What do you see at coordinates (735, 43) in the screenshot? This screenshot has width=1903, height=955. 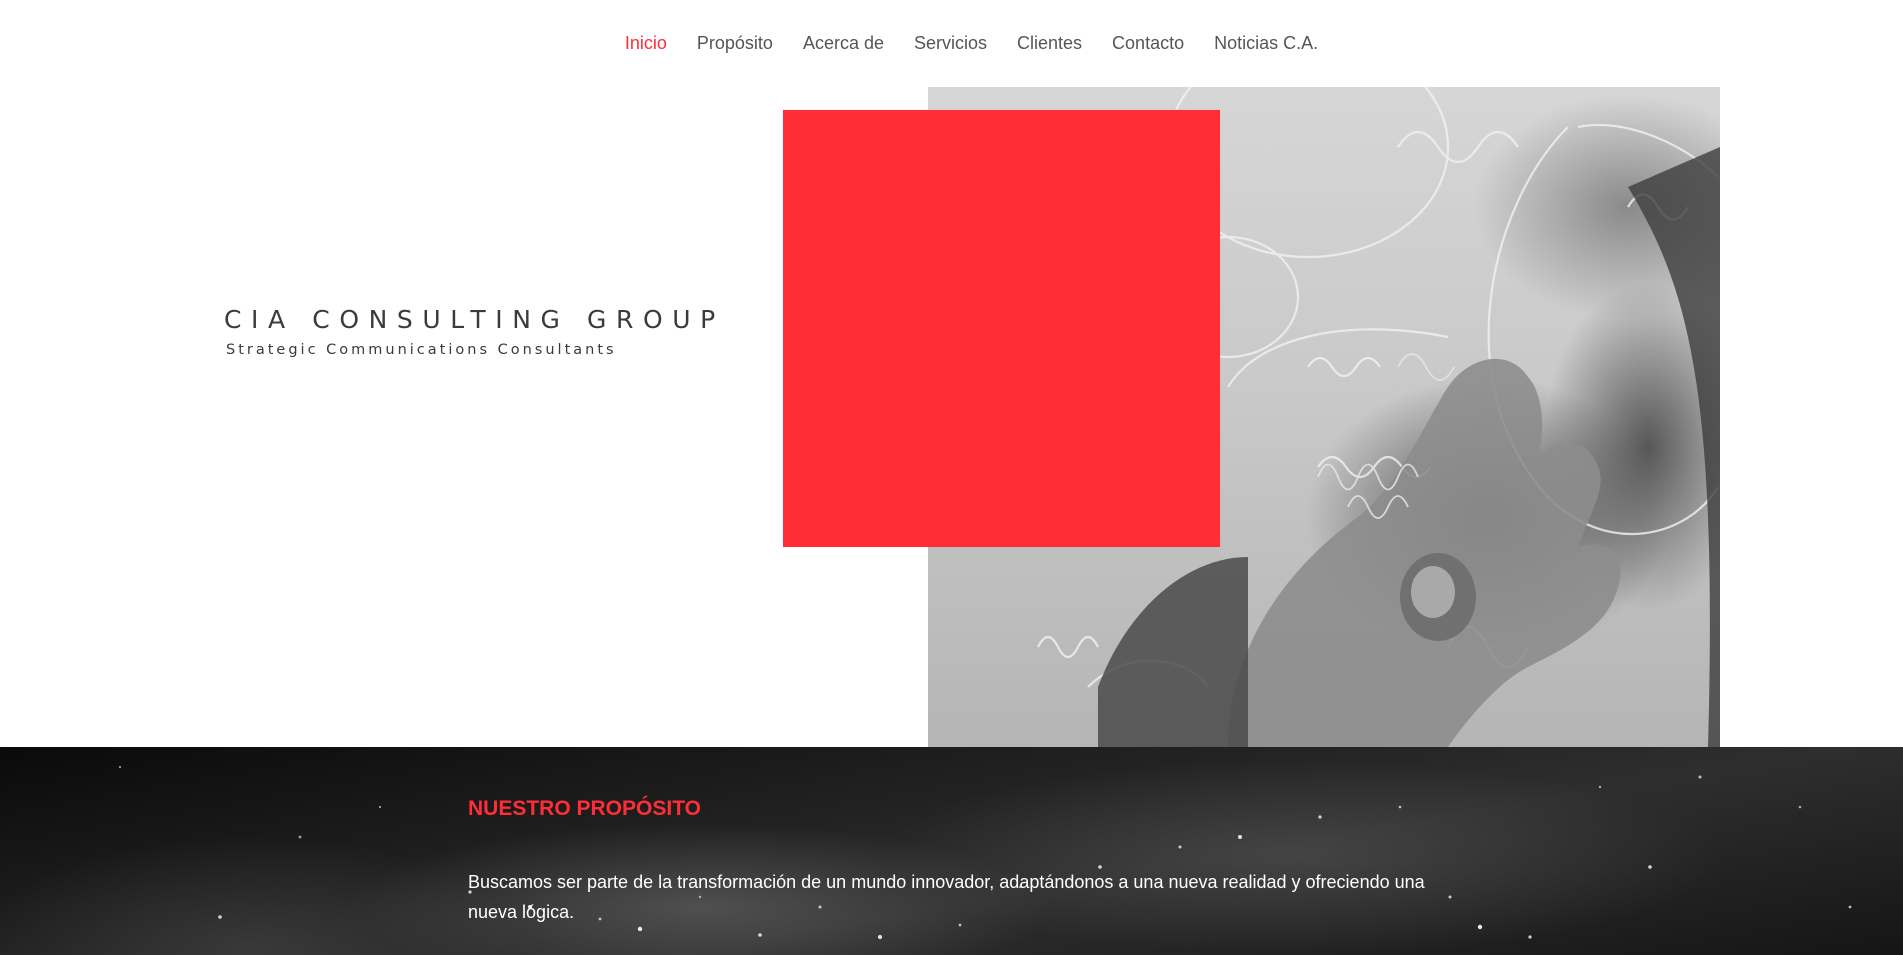 I see `nav-item-proposito: Propósito` at bounding box center [735, 43].